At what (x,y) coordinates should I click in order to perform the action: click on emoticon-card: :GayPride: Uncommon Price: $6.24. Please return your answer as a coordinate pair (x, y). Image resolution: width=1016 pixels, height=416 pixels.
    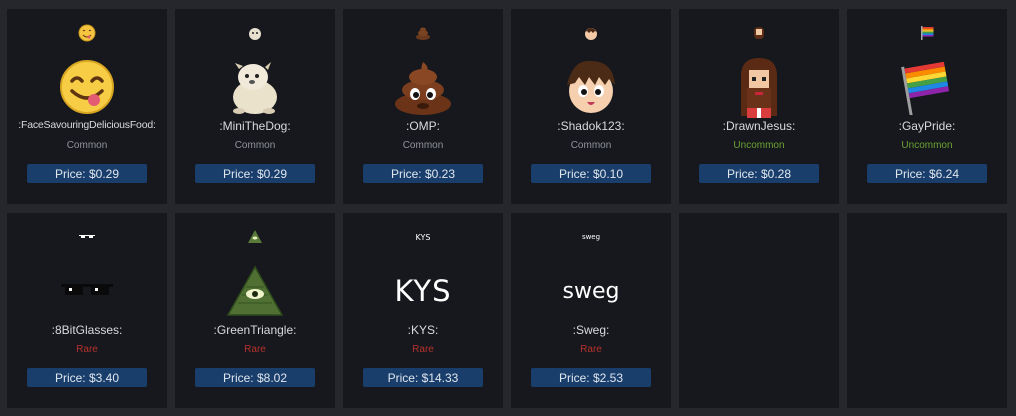
    Looking at the image, I should click on (927, 106).